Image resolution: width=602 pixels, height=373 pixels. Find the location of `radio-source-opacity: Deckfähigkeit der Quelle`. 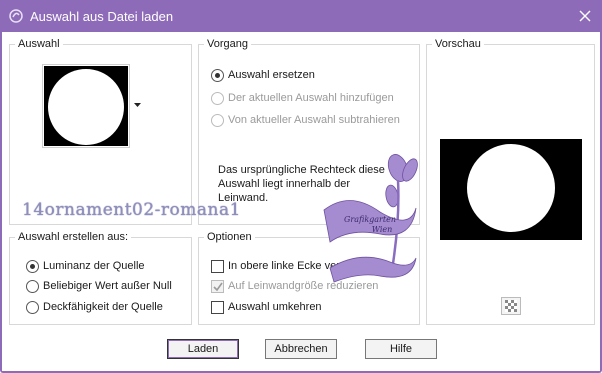

radio-source-opacity: Deckfähigkeit der Quelle is located at coordinates (94, 307).